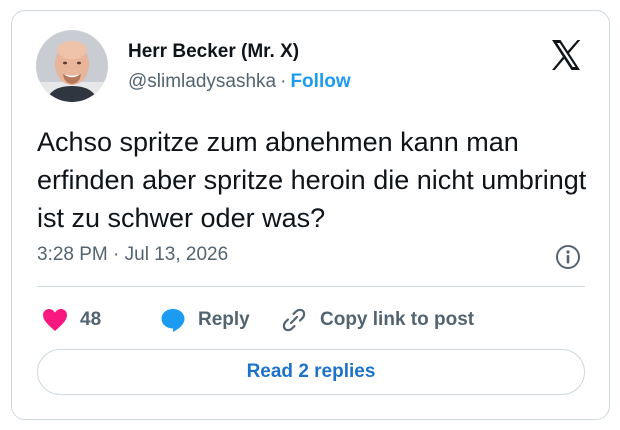 Image resolution: width=620 pixels, height=430 pixels. I want to click on divider, so click(311, 286).